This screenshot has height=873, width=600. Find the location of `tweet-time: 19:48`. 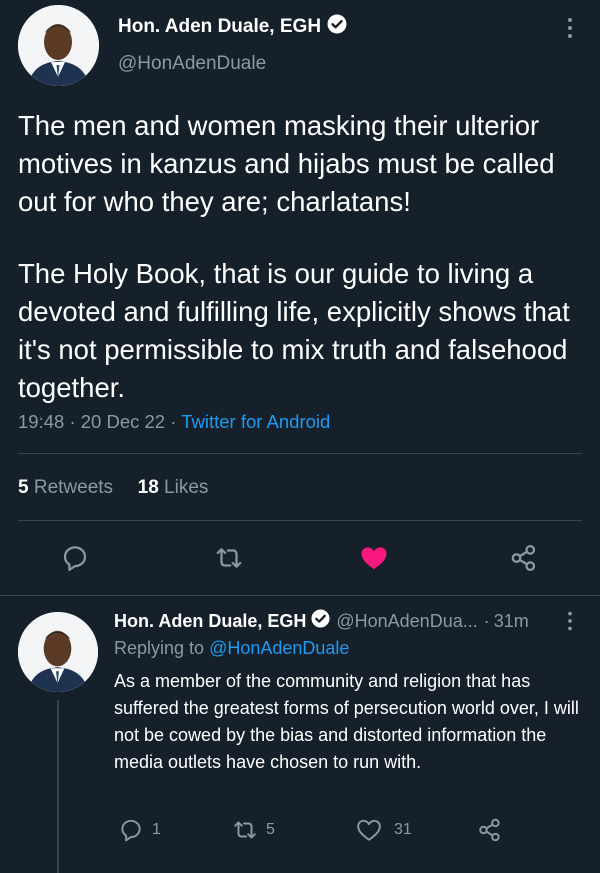

tweet-time: 19:48 is located at coordinates (41, 421).